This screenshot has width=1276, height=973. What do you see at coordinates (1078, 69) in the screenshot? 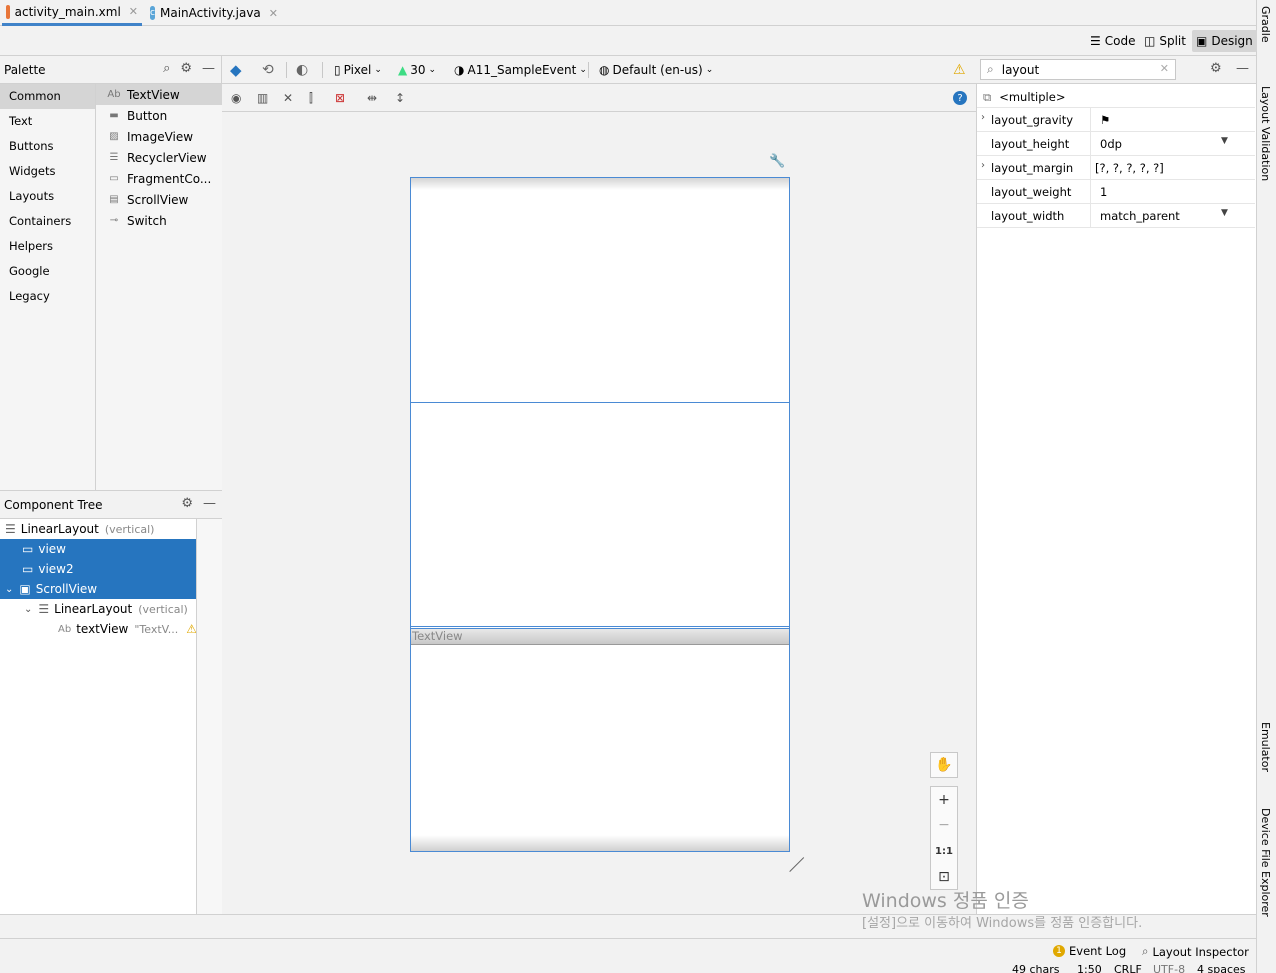
I see `attribute-search-input: ⌕ layout ✕` at bounding box center [1078, 69].